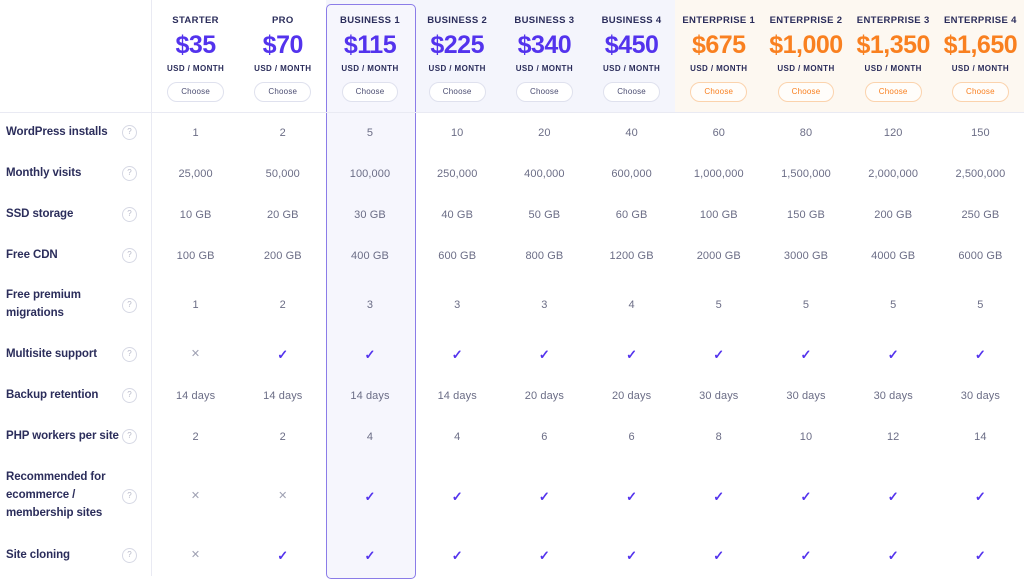  I want to click on plan-price: $675, so click(718, 44).